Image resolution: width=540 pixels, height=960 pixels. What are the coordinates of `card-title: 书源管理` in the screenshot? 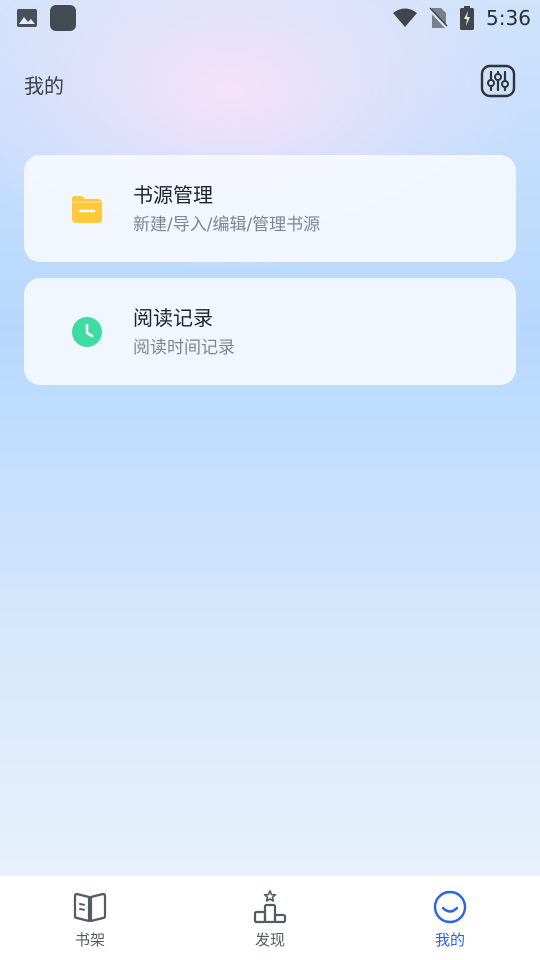 It's located at (173, 195).